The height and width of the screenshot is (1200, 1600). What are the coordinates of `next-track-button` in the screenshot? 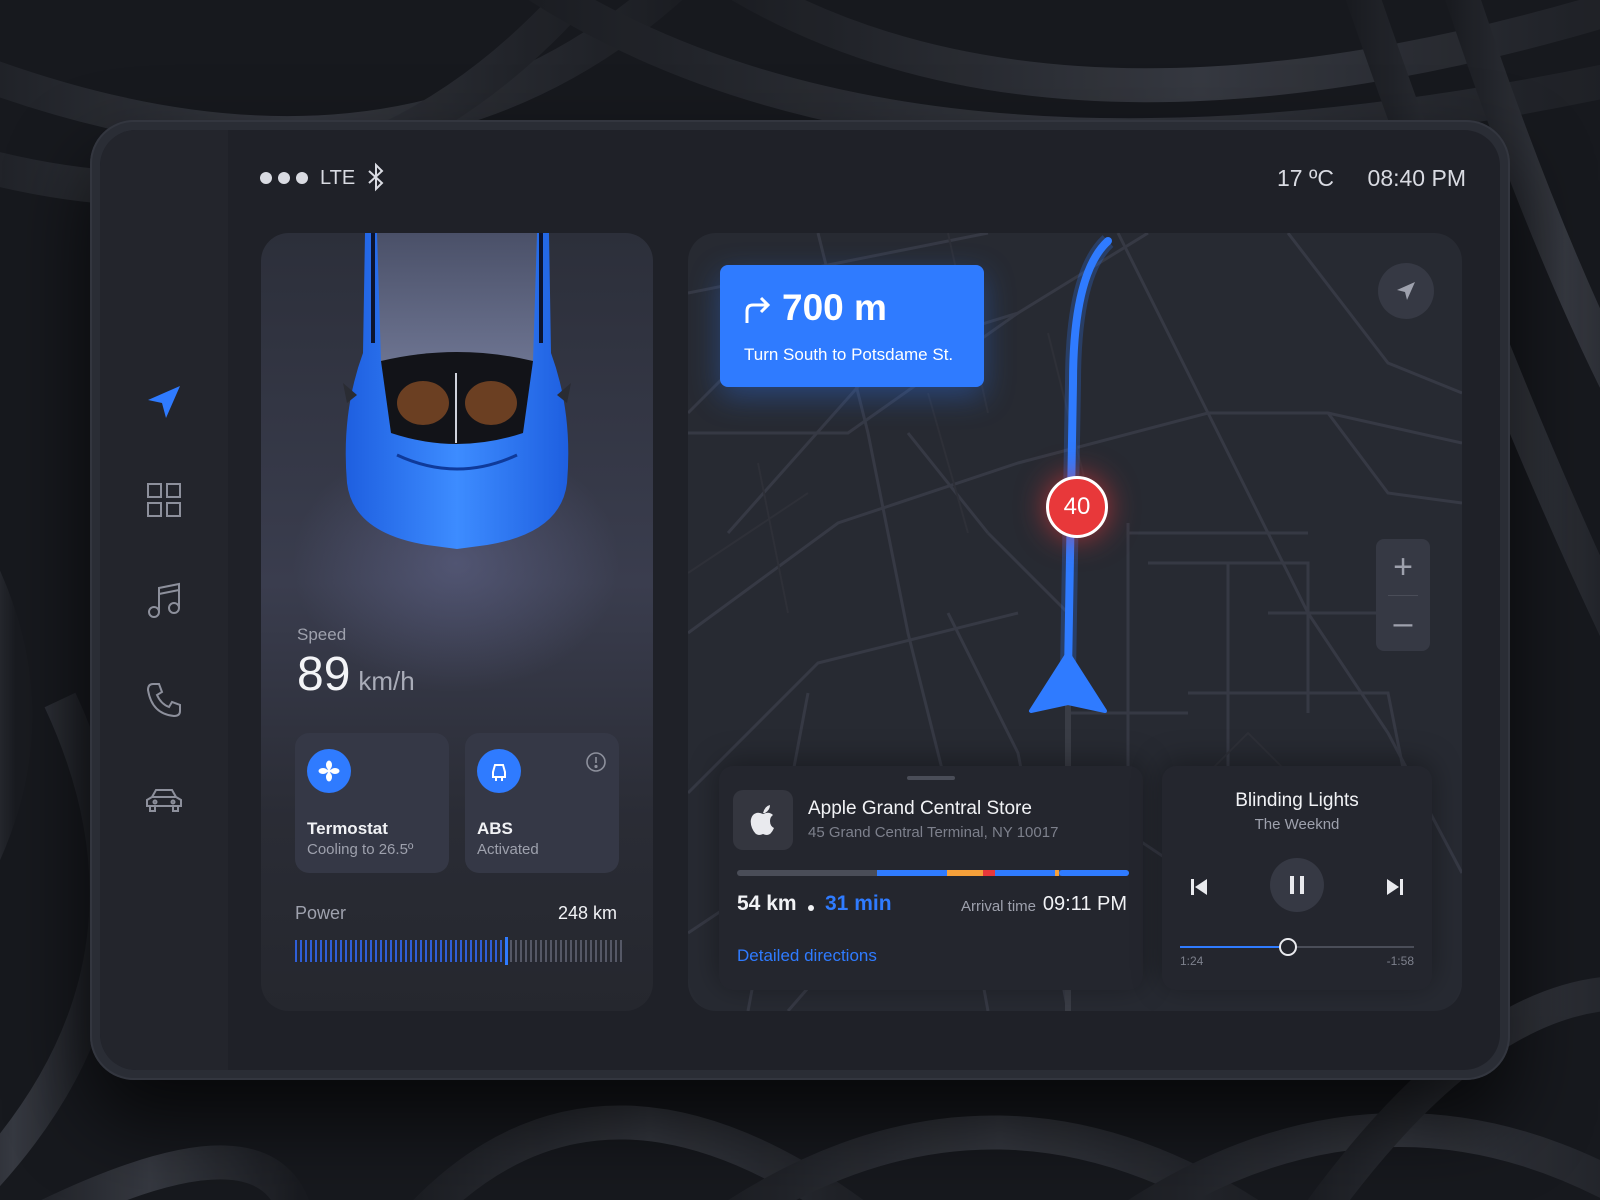 It's located at (1395, 887).